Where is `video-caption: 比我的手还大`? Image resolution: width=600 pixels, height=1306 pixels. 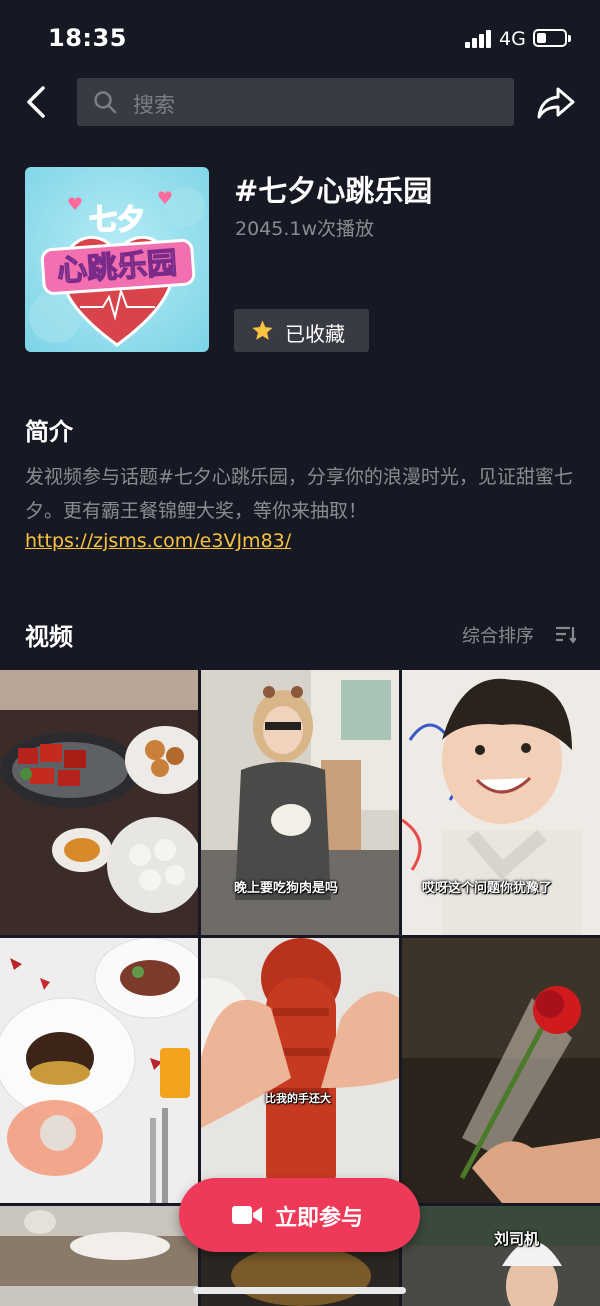 video-caption: 比我的手还大 is located at coordinates (298, 1098).